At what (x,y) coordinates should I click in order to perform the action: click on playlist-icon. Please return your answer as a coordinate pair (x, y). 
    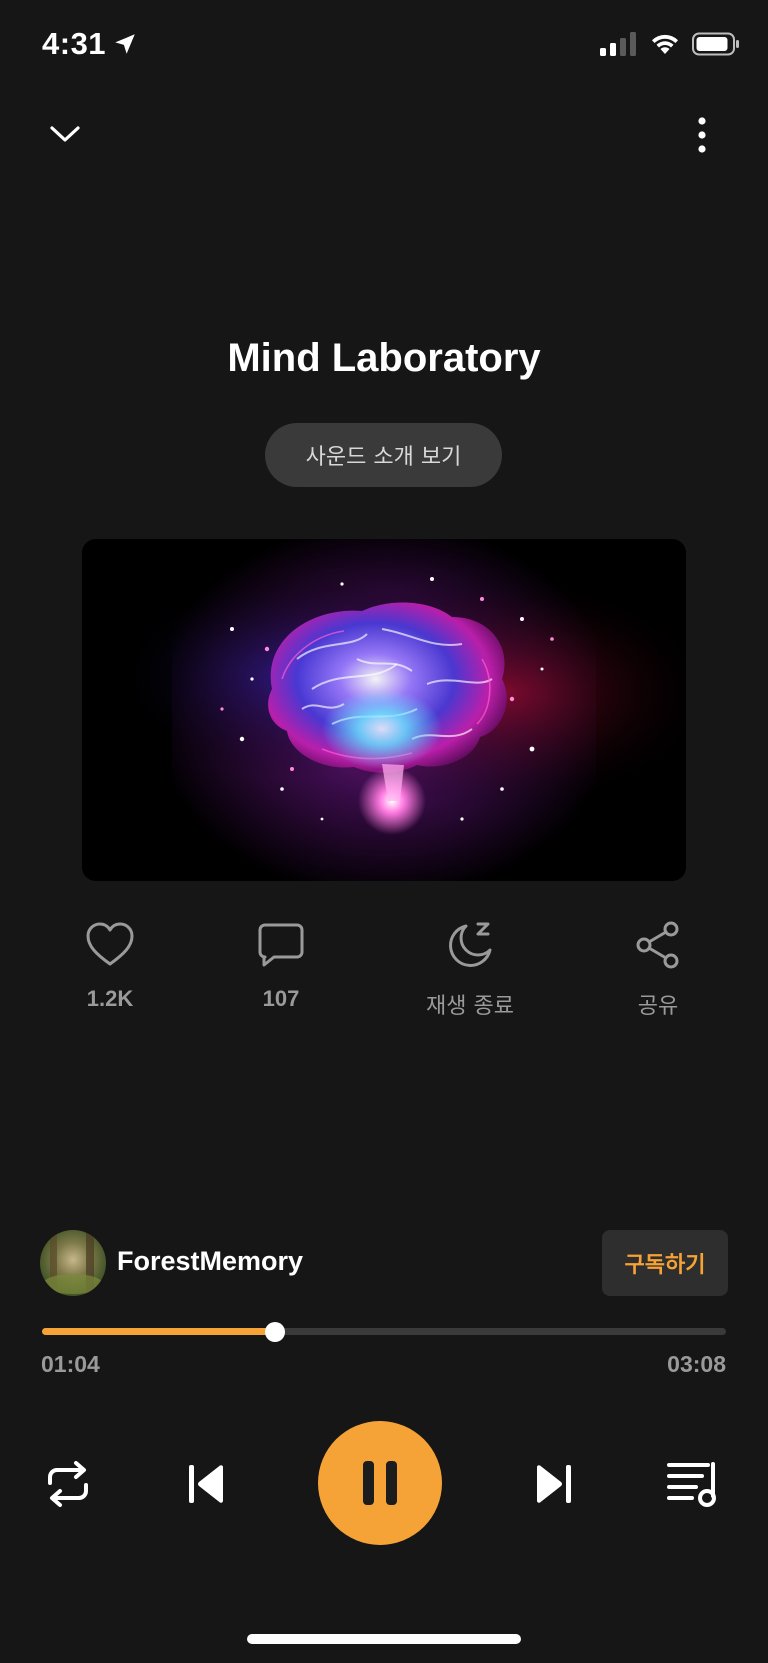
    Looking at the image, I should click on (691, 1484).